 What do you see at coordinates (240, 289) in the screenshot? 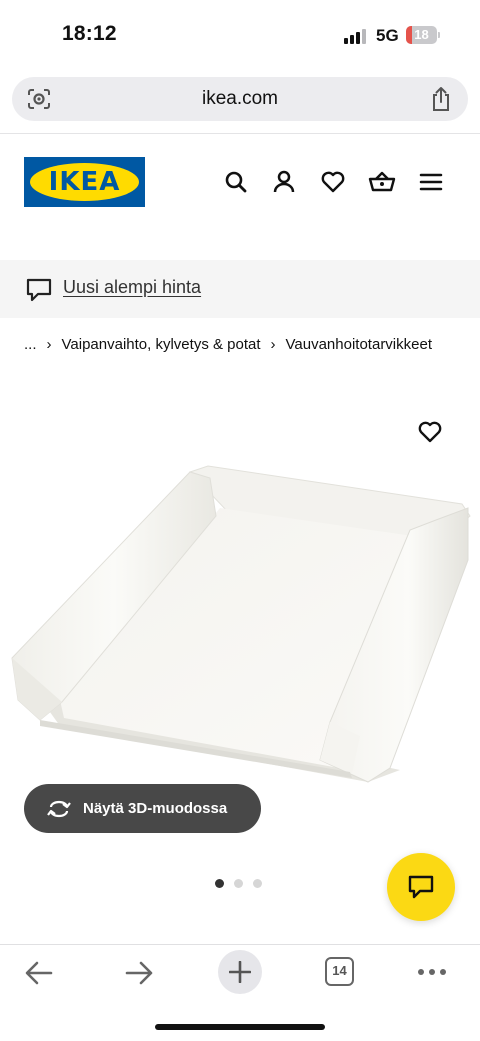
I see `promo-banner: Uusi alempi hinta` at bounding box center [240, 289].